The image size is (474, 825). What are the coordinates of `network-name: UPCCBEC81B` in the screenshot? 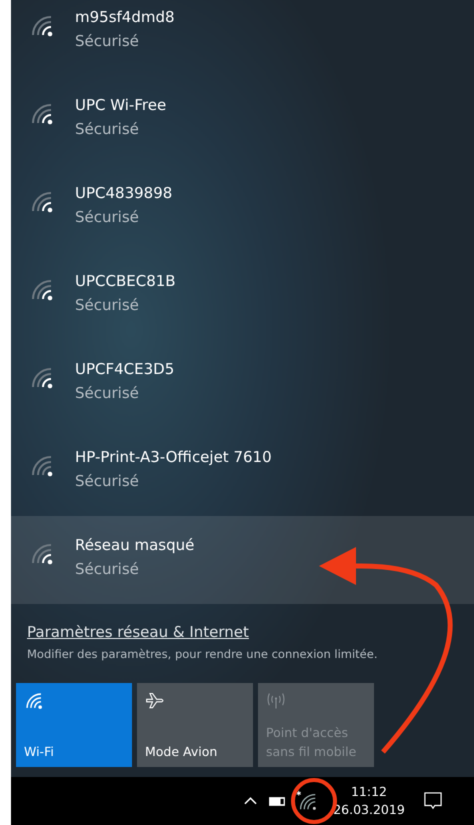 It's located at (125, 281).